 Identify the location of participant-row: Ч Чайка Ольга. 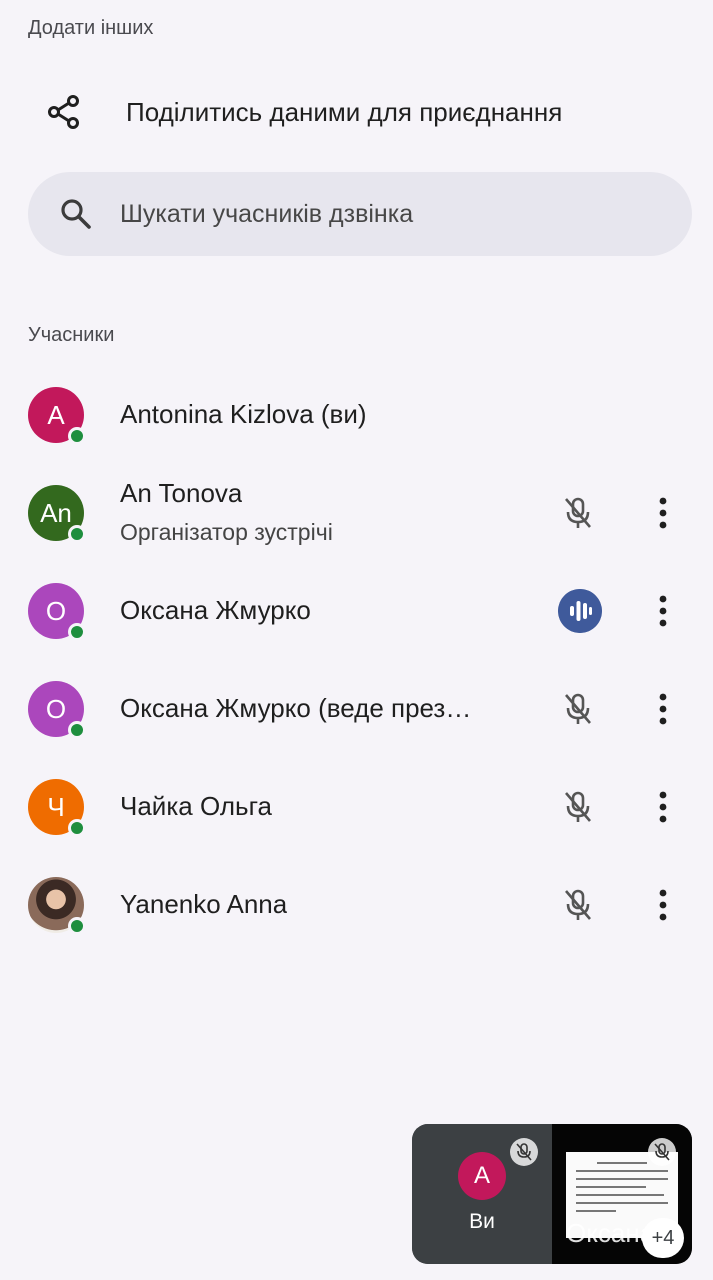
(356, 807).